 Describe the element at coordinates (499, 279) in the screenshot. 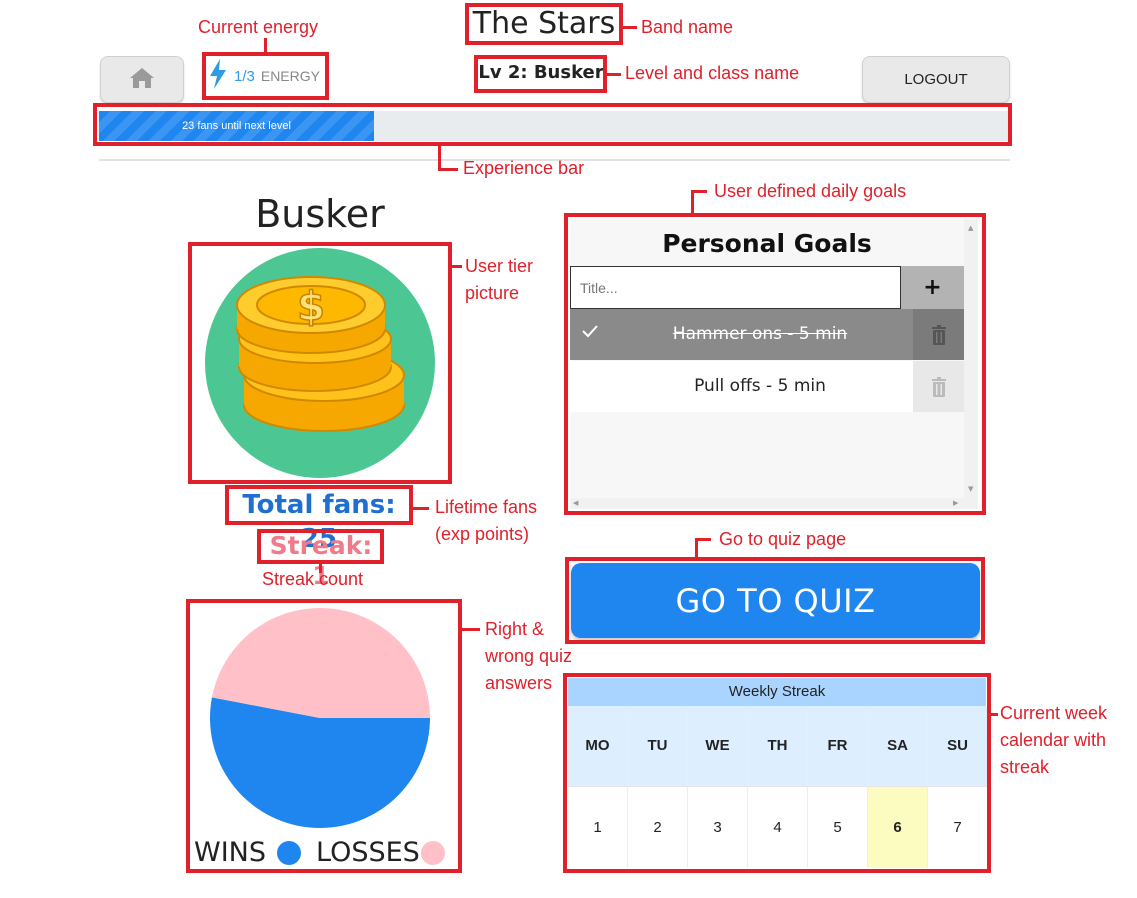

I see `annotation-tier-picture: User tier picture` at that location.